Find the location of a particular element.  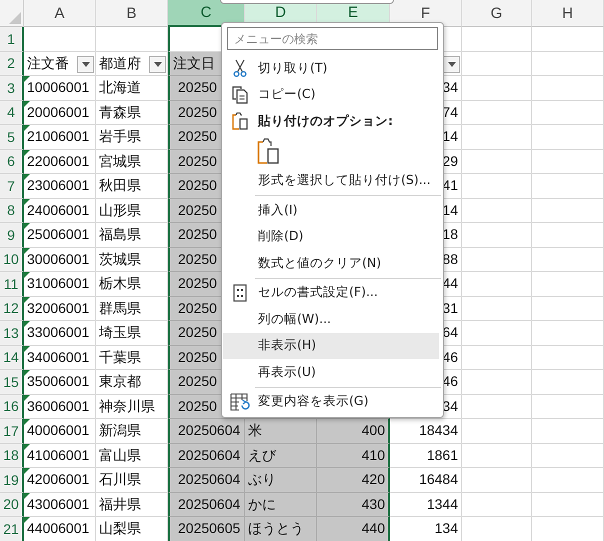

cell-text: 30006001 is located at coordinates (58, 259).